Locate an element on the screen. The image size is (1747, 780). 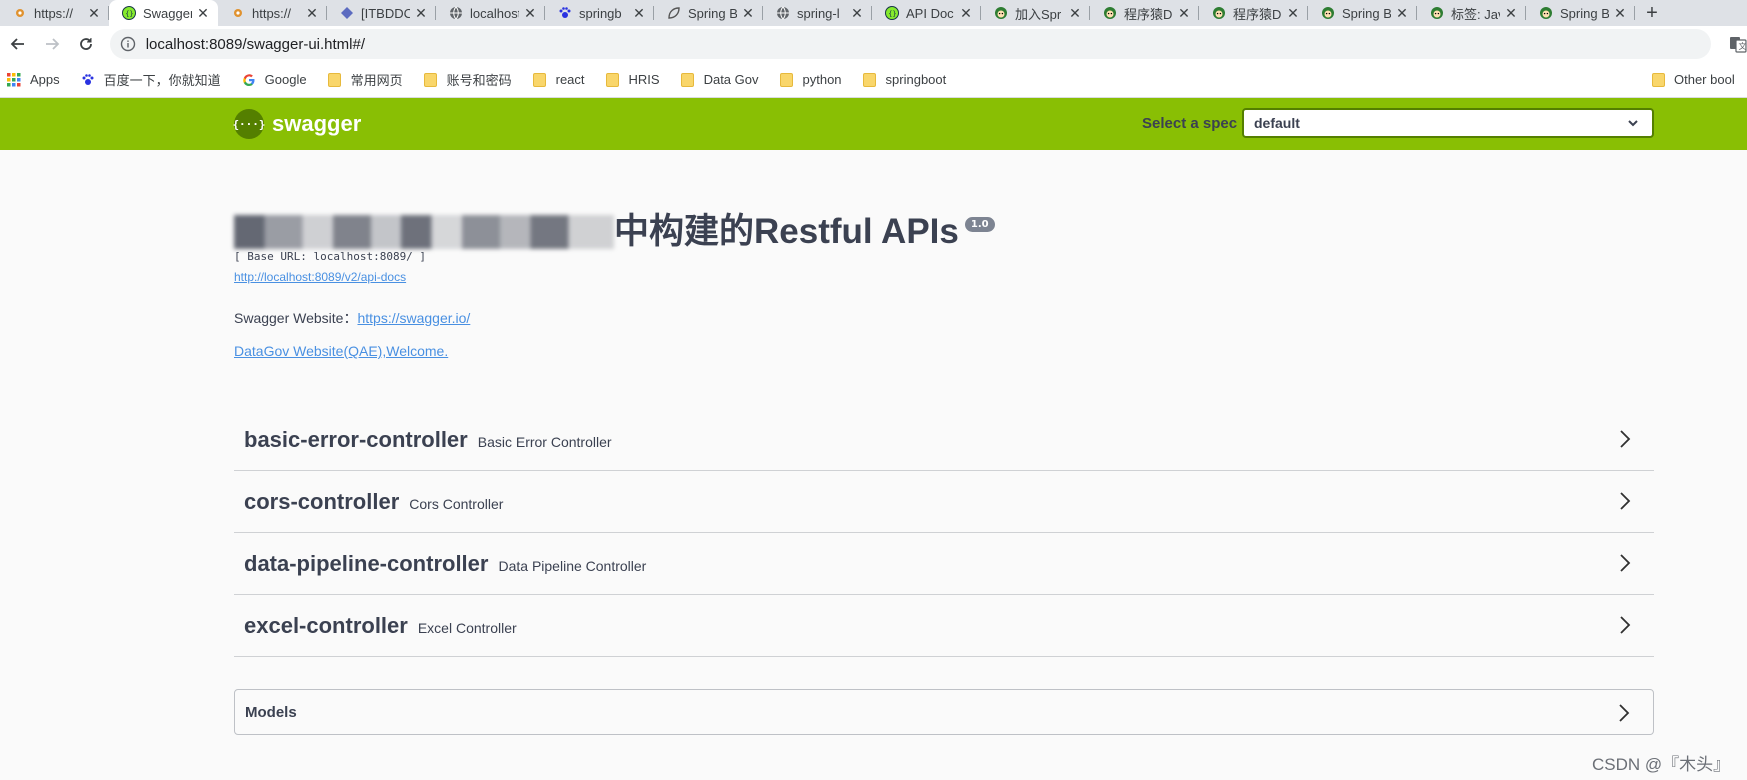
tab-11: 程序猿D ✕ is located at coordinates (1253, 13).